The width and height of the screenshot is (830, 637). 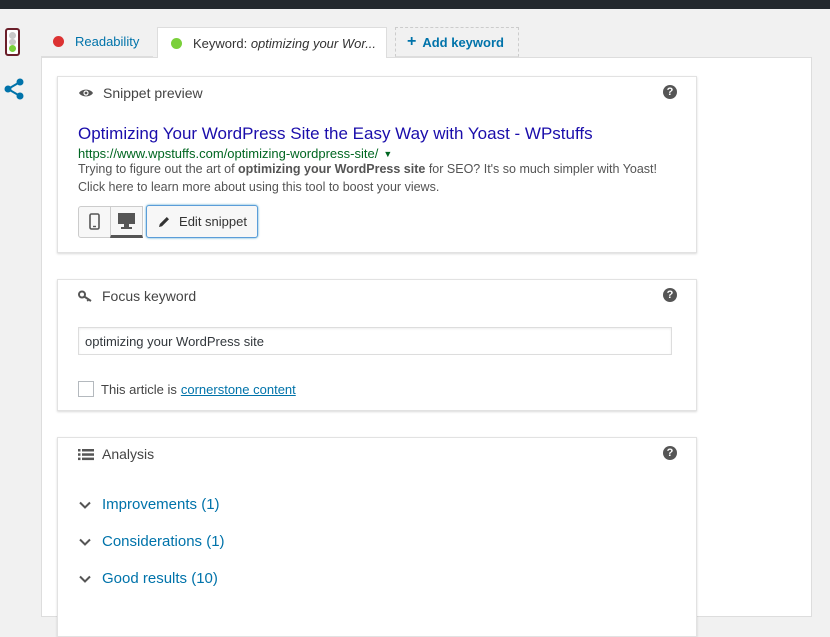 What do you see at coordinates (670, 453) in the screenshot?
I see `analysis-help-icon: ?` at bounding box center [670, 453].